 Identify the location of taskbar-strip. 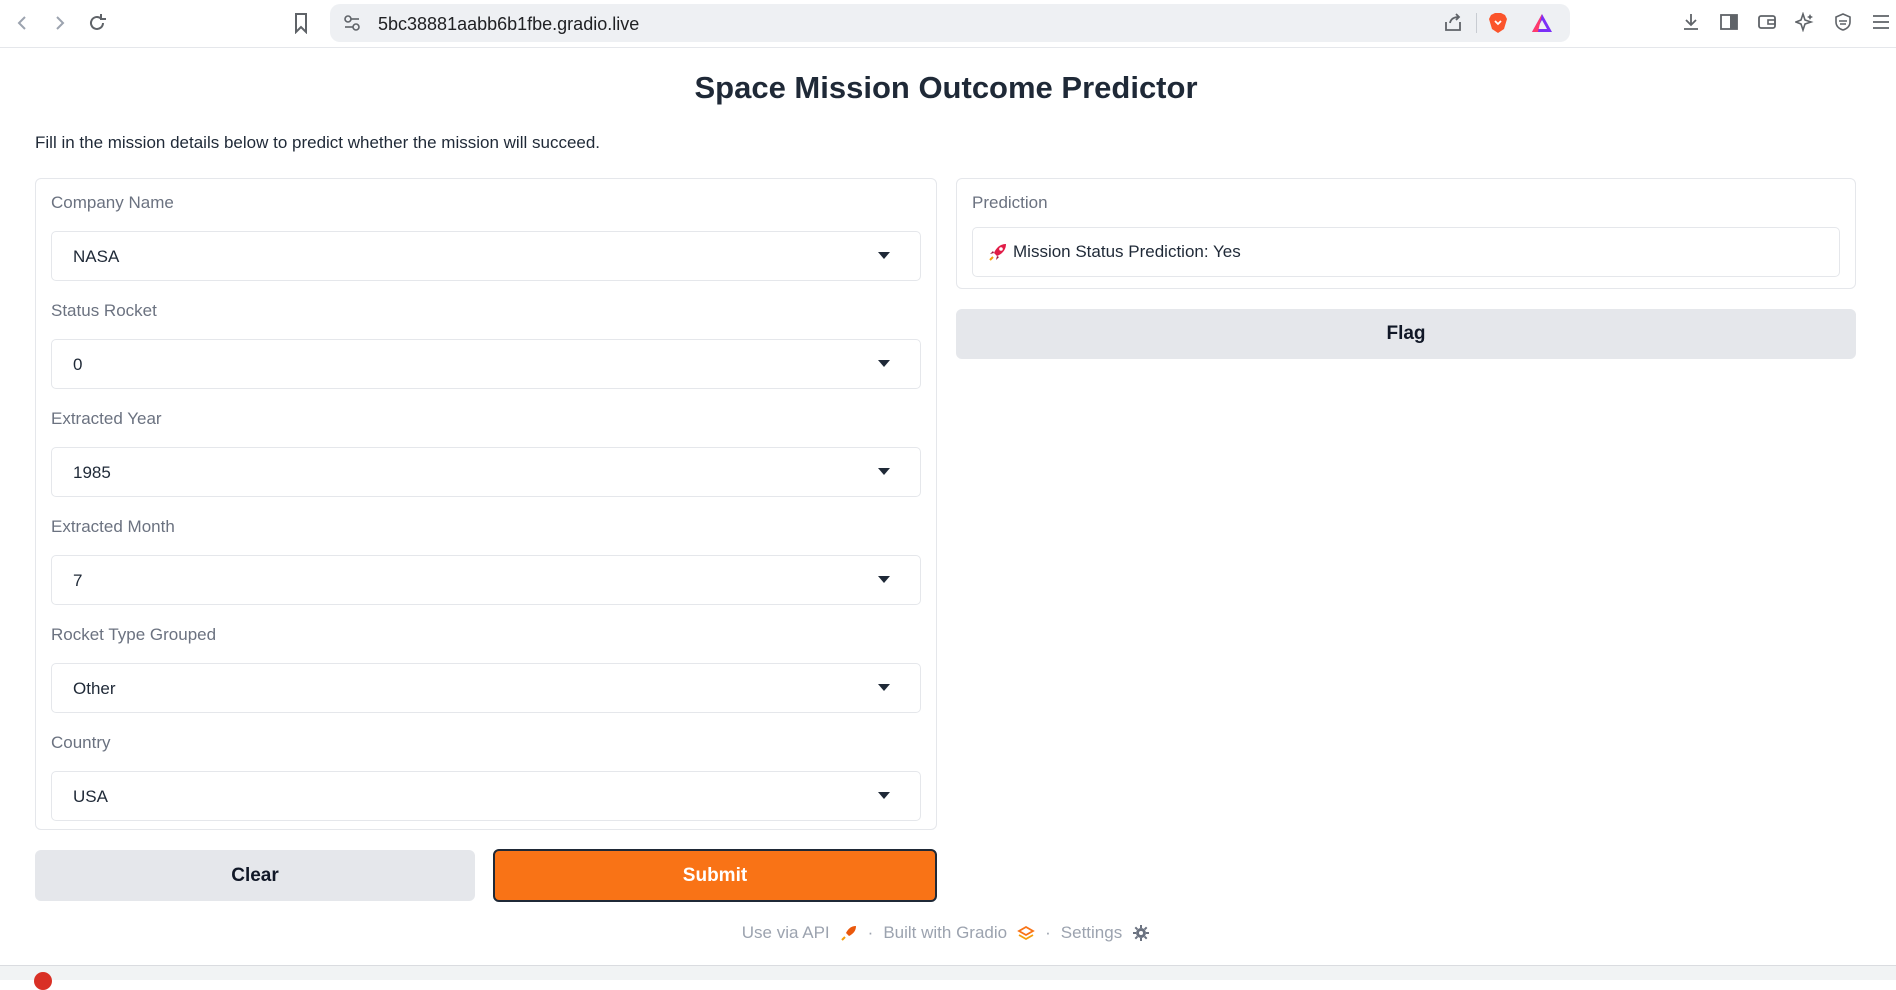
(948, 977).